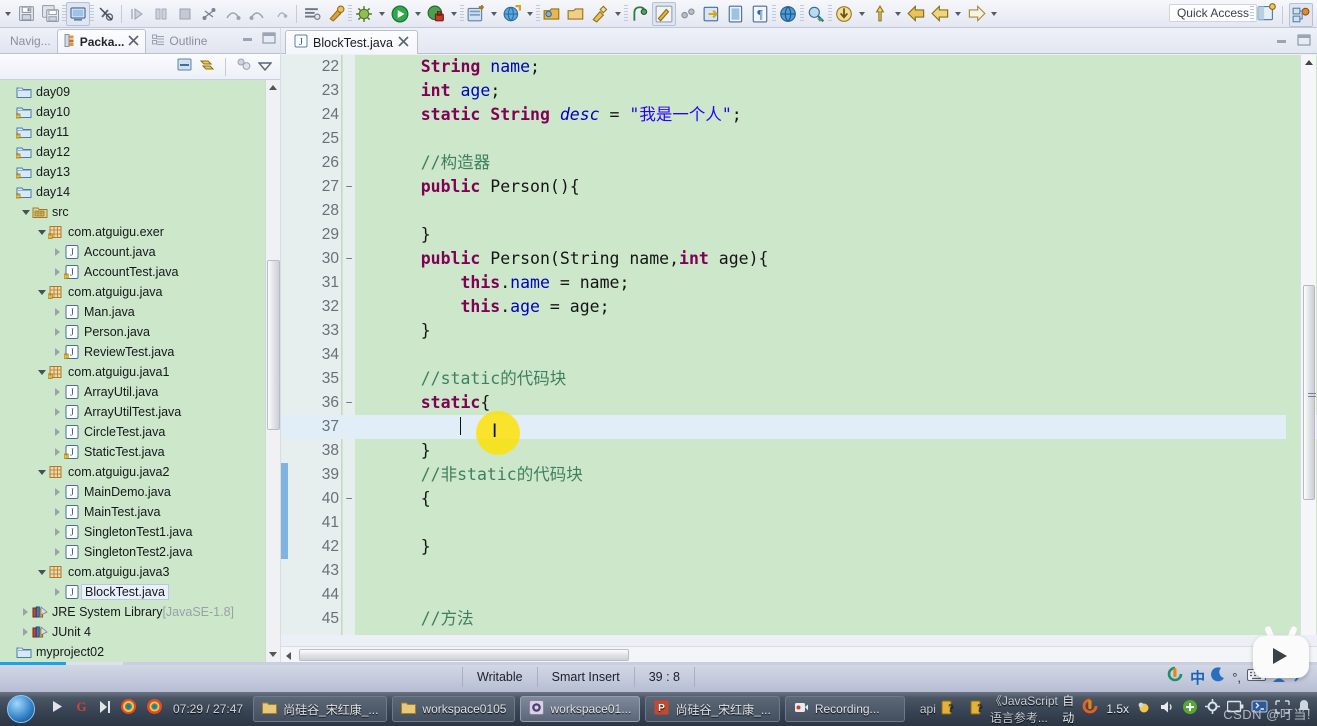  What do you see at coordinates (976, 14) in the screenshot?
I see `forward-icon` at bounding box center [976, 14].